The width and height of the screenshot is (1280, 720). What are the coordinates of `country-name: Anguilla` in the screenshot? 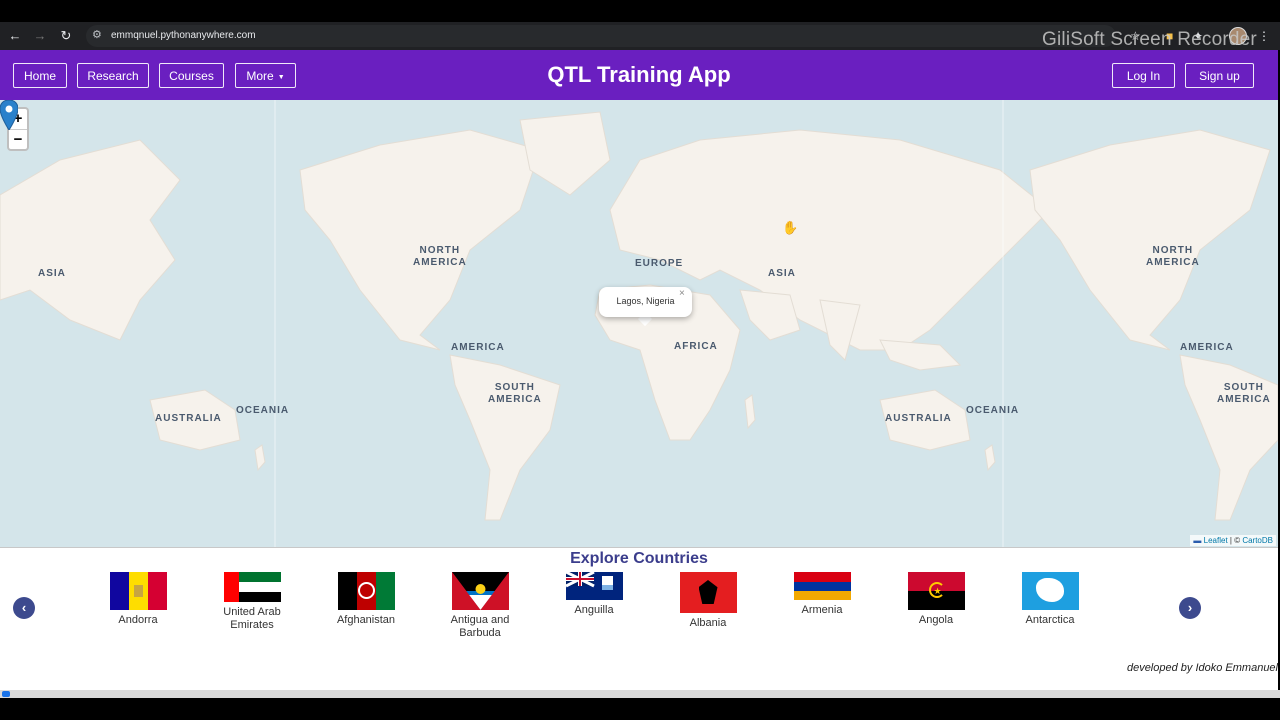 It's located at (594, 610).